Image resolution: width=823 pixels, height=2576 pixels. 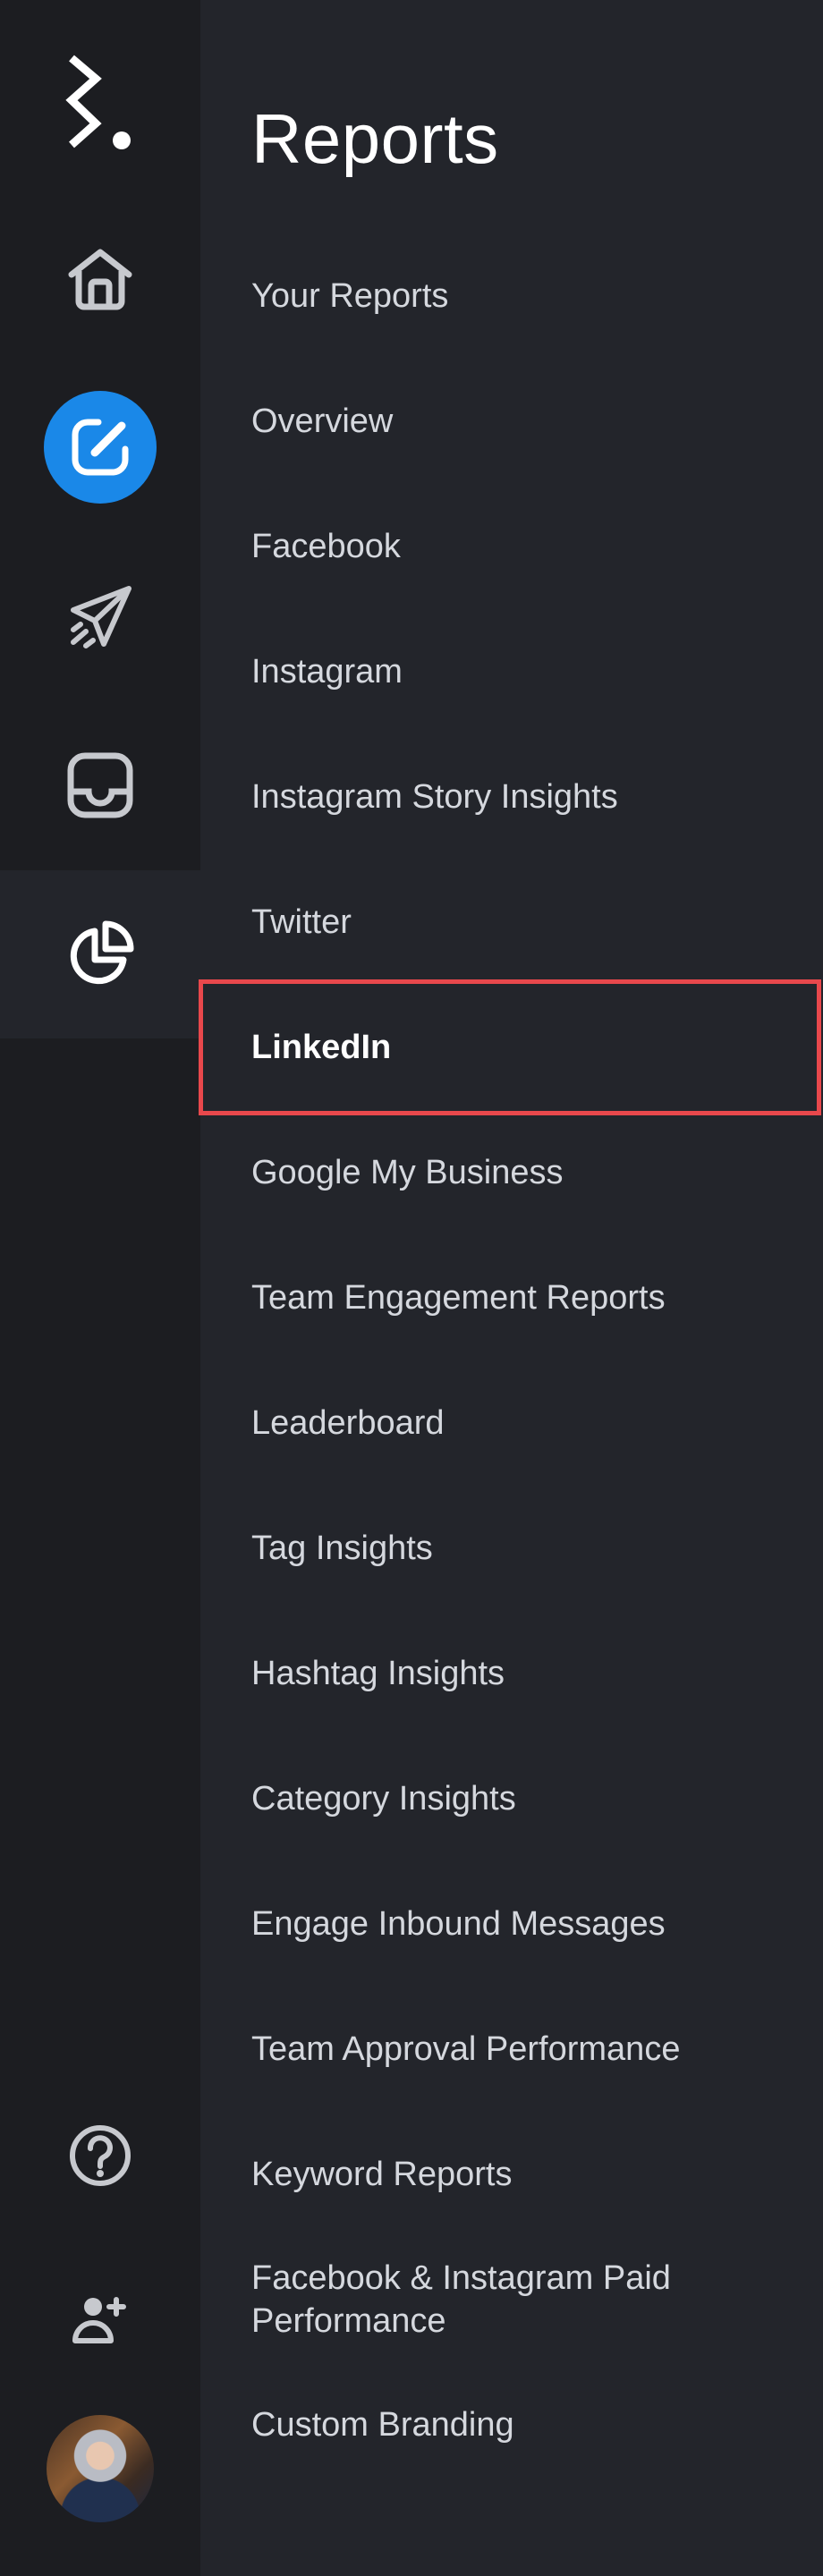 I want to click on menu-item-facebook: Facebook, so click(x=511, y=546).